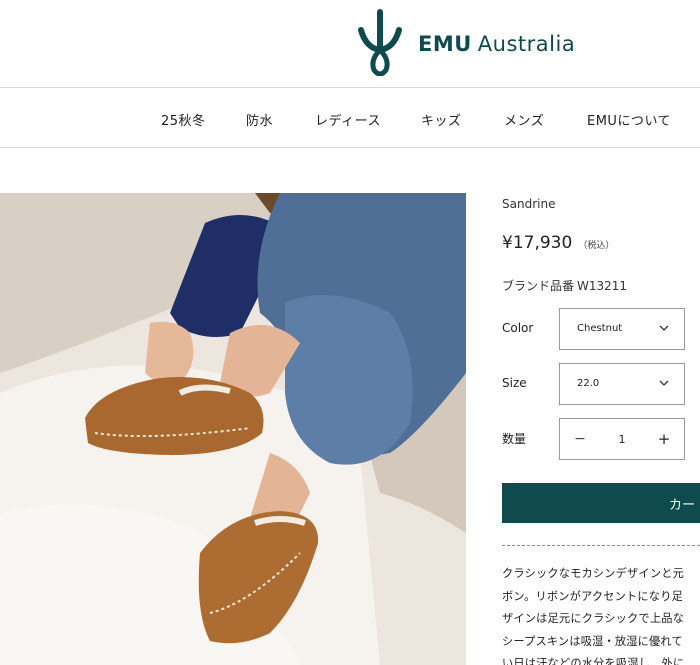  Describe the element at coordinates (445, 44) in the screenshot. I see `brand-name-bold: EMU` at that location.